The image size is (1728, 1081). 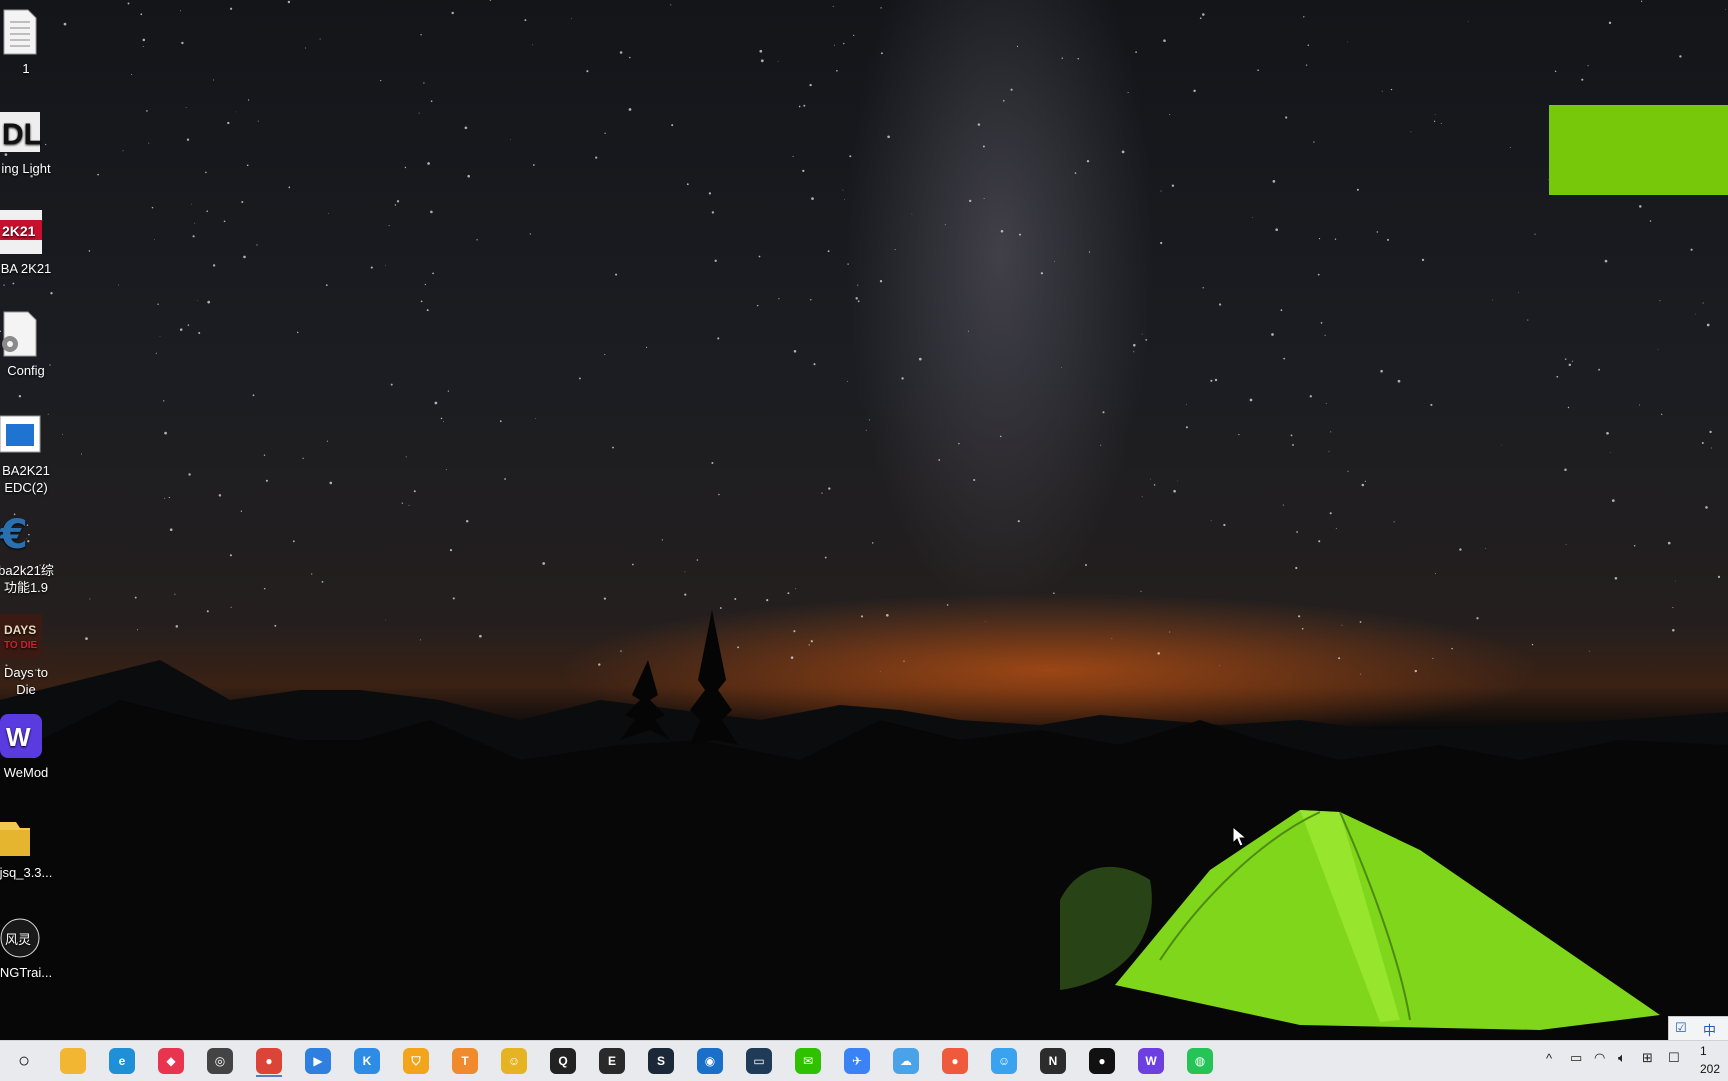 I want to click on taskbar-cloud-app-button: ☁, so click(x=906, y=1061).